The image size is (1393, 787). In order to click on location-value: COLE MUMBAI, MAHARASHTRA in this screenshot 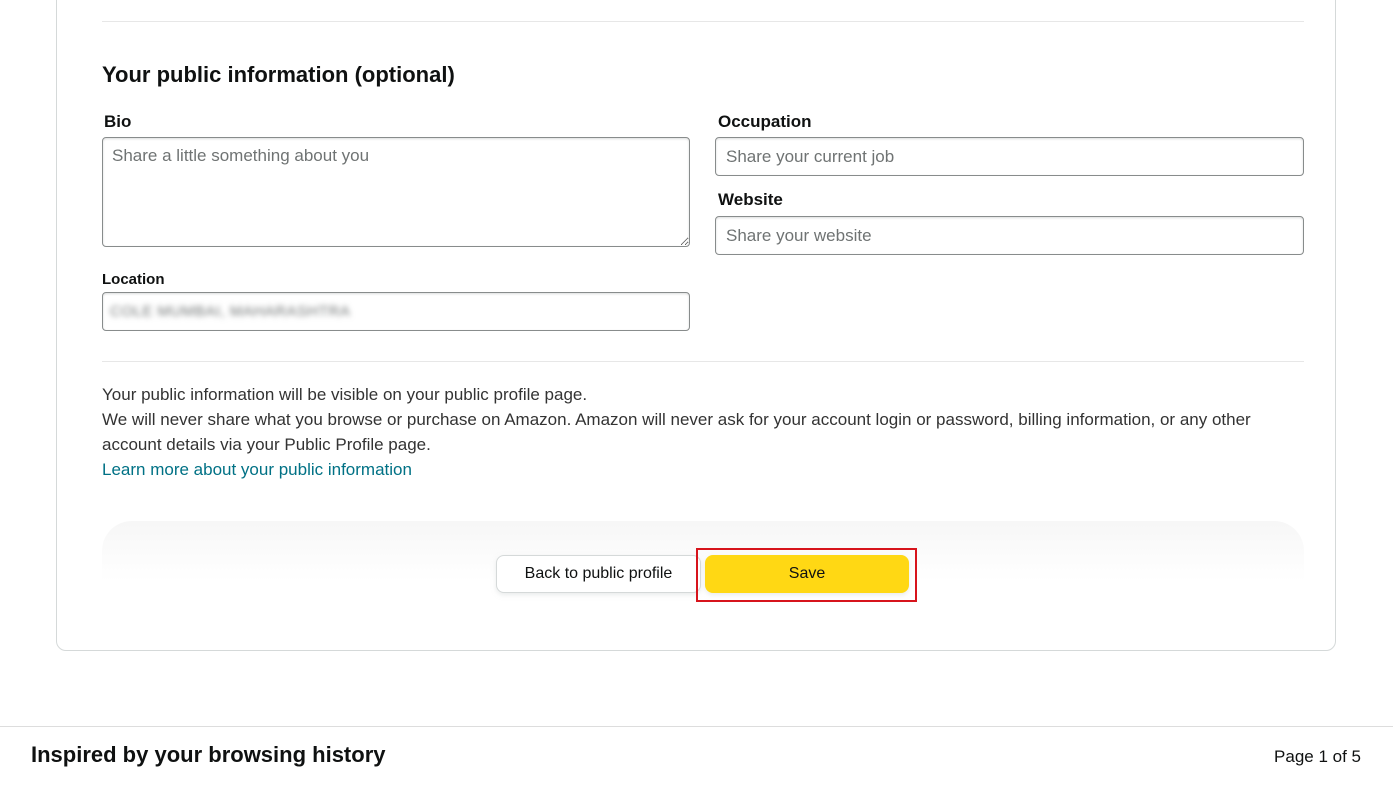, I will do `click(230, 311)`.